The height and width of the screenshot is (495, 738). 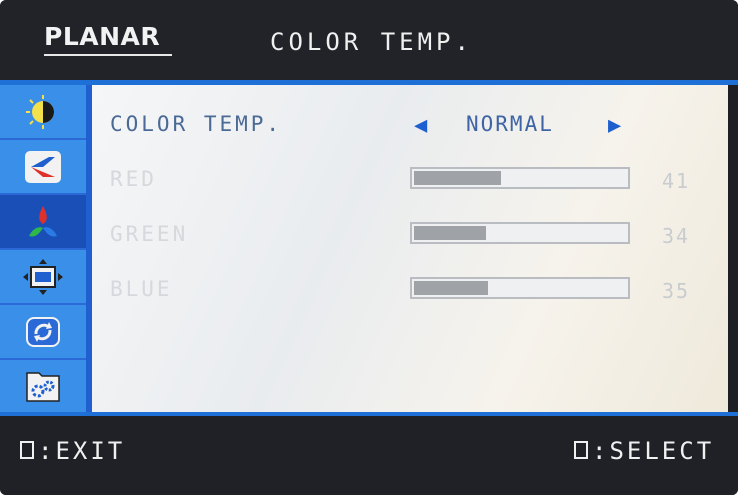 I want to click on red-slider, so click(x=520, y=178).